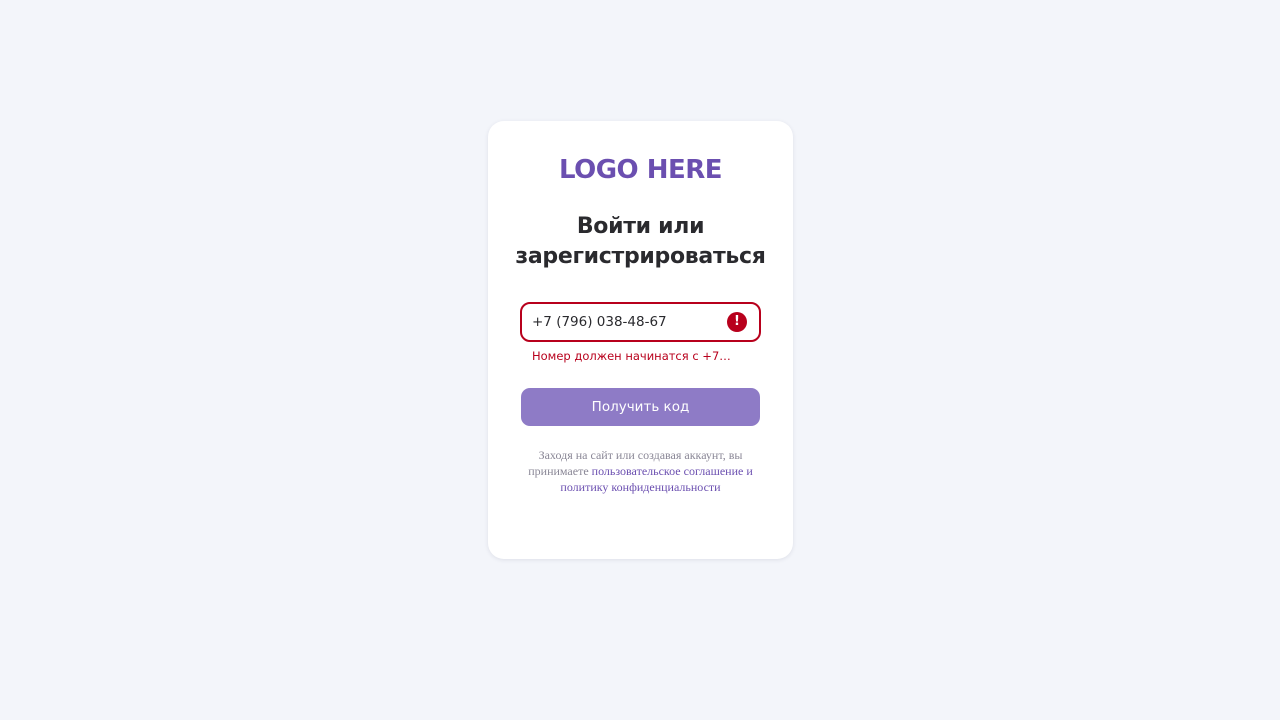 This screenshot has width=1280, height=720. What do you see at coordinates (640, 226) in the screenshot?
I see `title-line-1: Войти или` at bounding box center [640, 226].